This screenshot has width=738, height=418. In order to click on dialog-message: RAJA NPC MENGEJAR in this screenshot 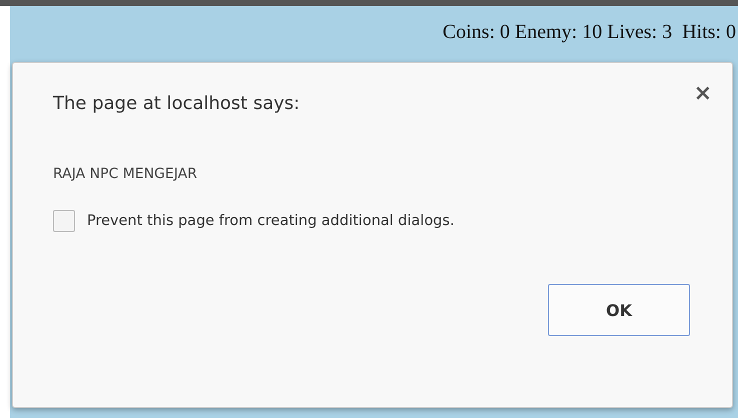, I will do `click(125, 174)`.